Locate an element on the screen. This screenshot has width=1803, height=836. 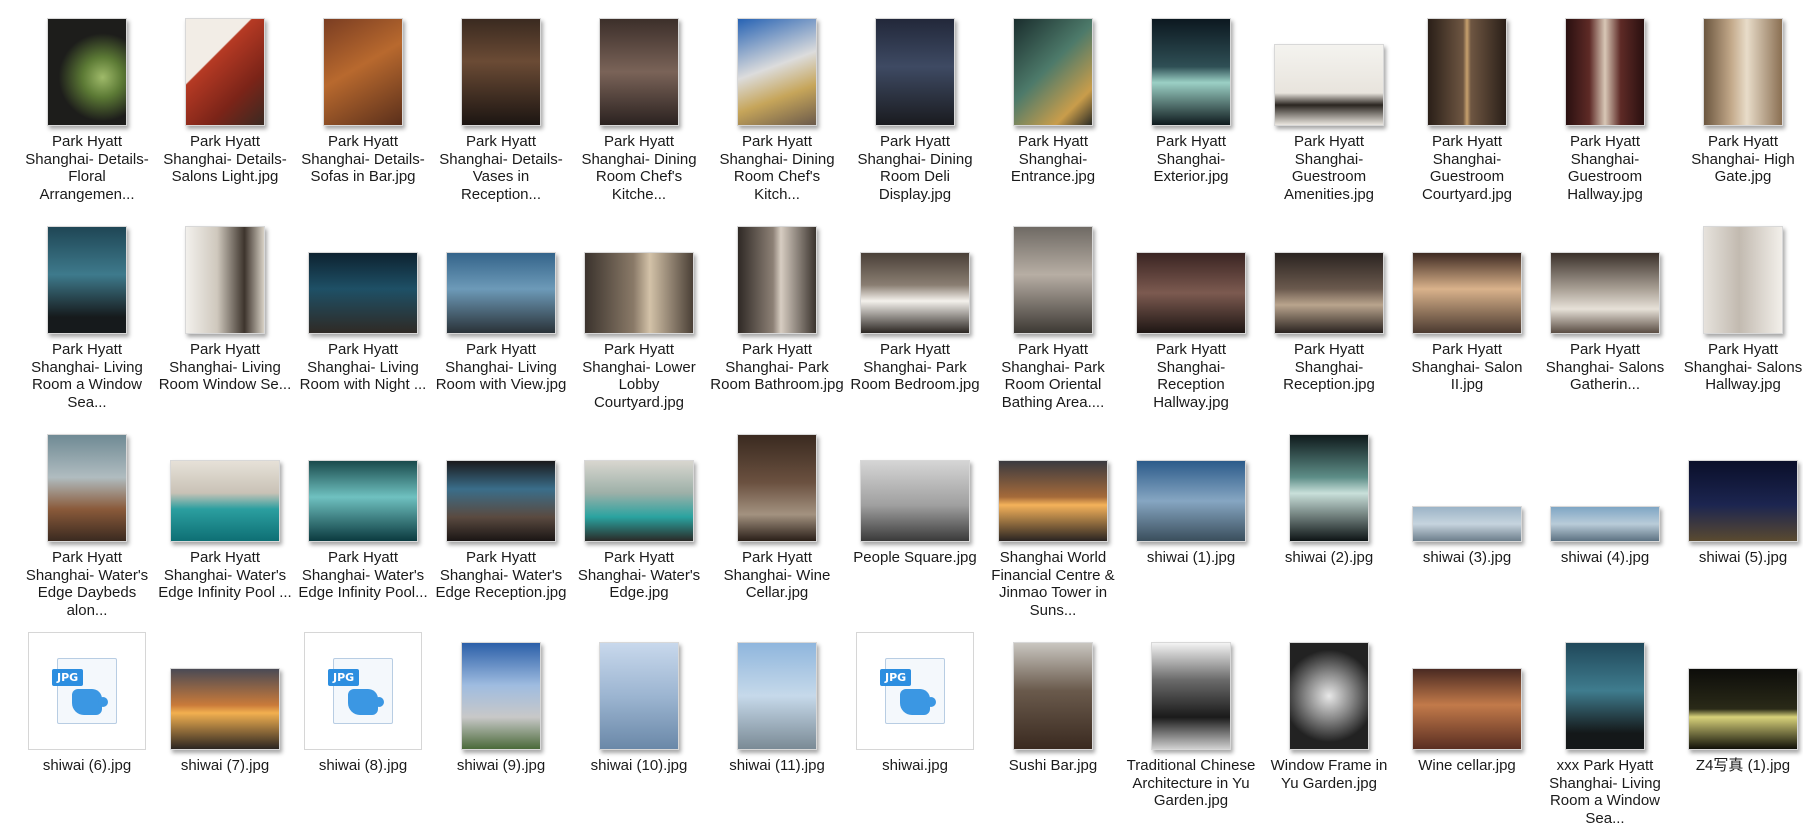
file-item: shiwai (7).jpg is located at coordinates (225, 732).